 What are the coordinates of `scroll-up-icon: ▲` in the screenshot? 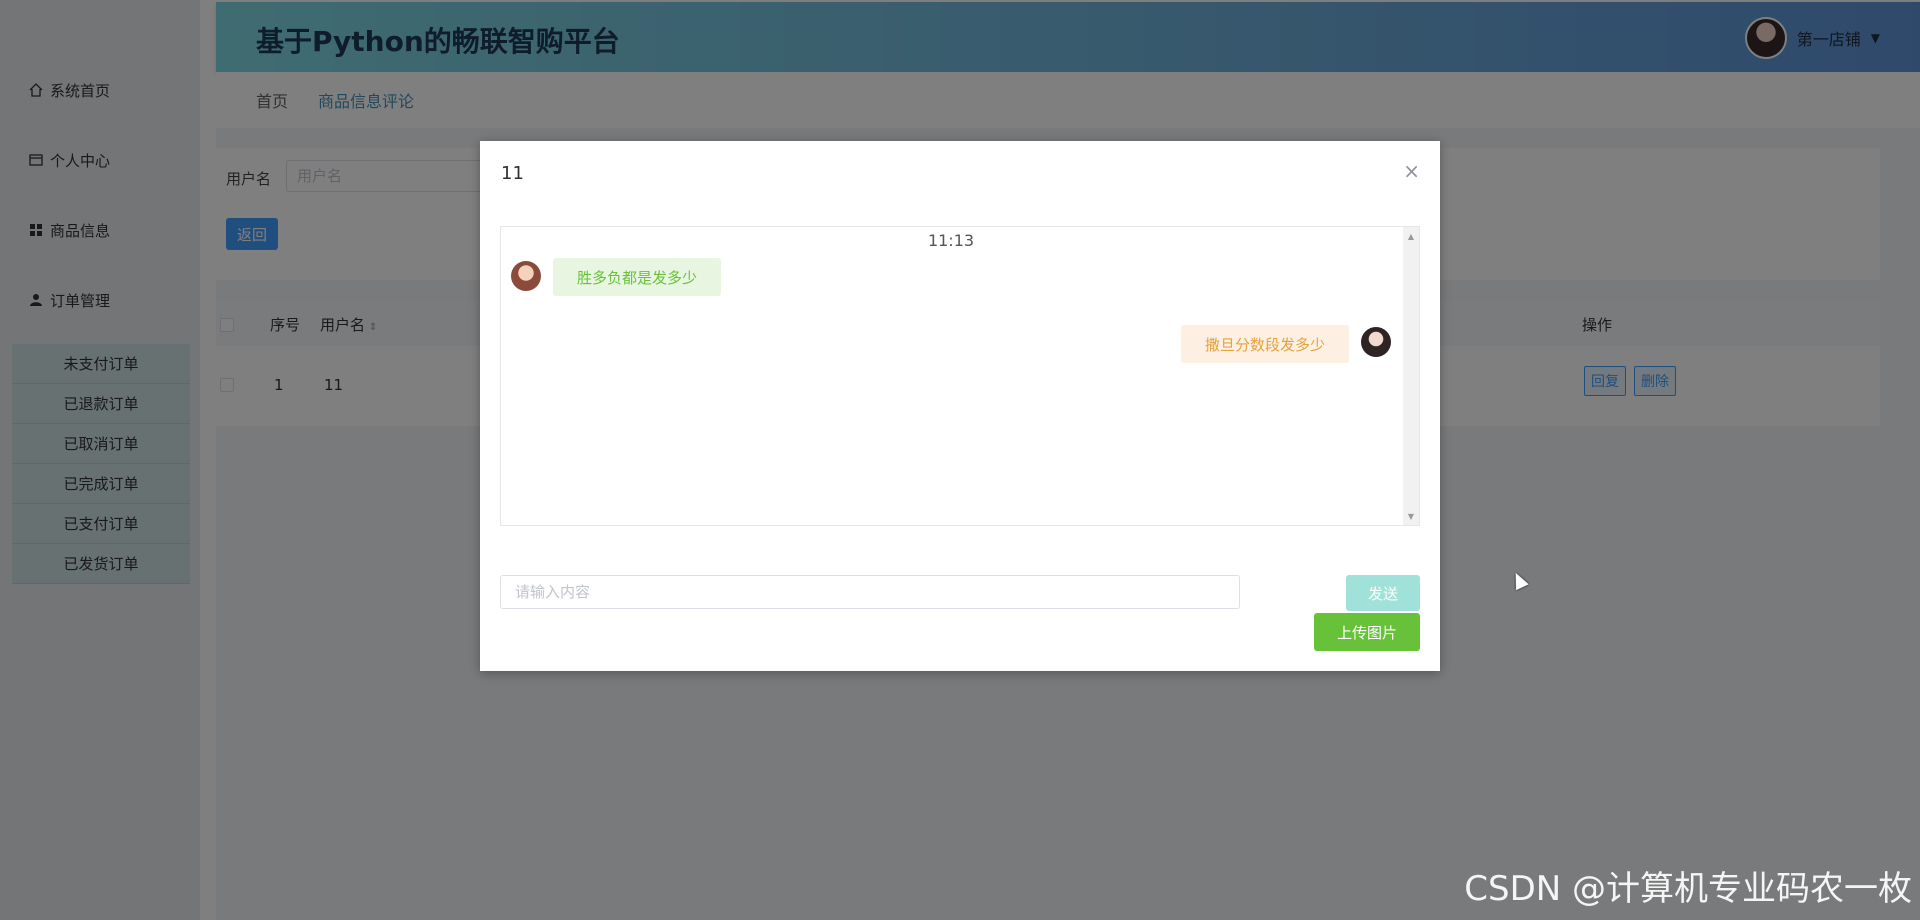 It's located at (1411, 236).